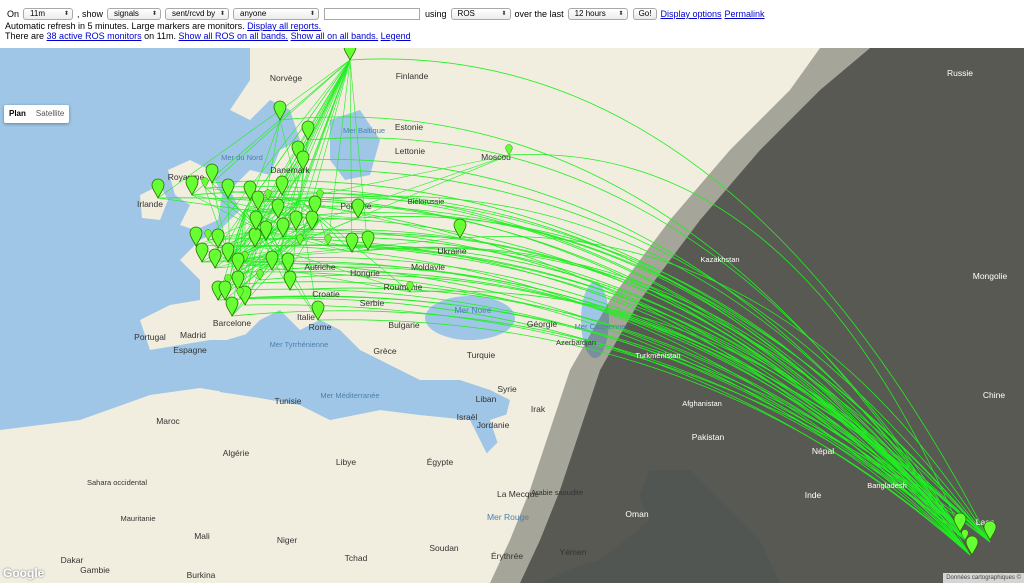  Describe the element at coordinates (117, 482) in the screenshot. I see `place-label: Sahara occidental` at that location.